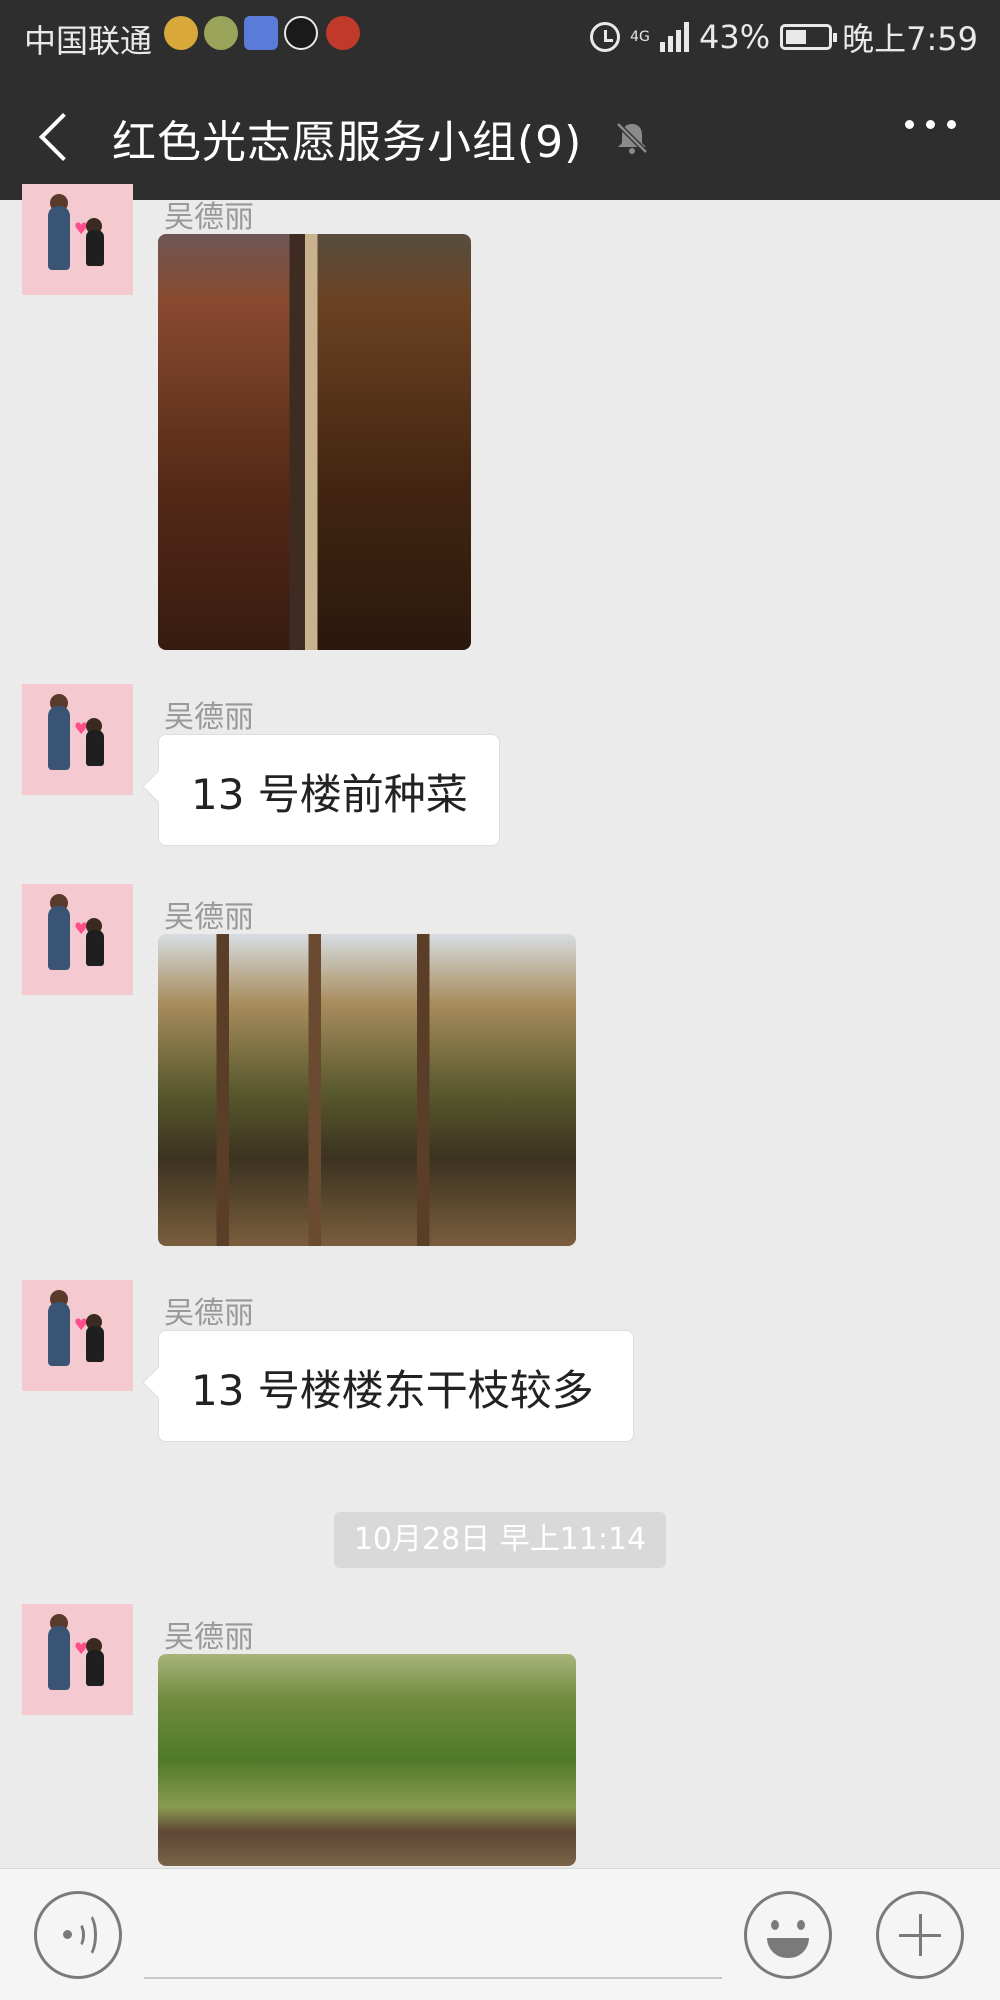  What do you see at coordinates (640, 37) in the screenshot?
I see `network-type-label: 4G` at bounding box center [640, 37].